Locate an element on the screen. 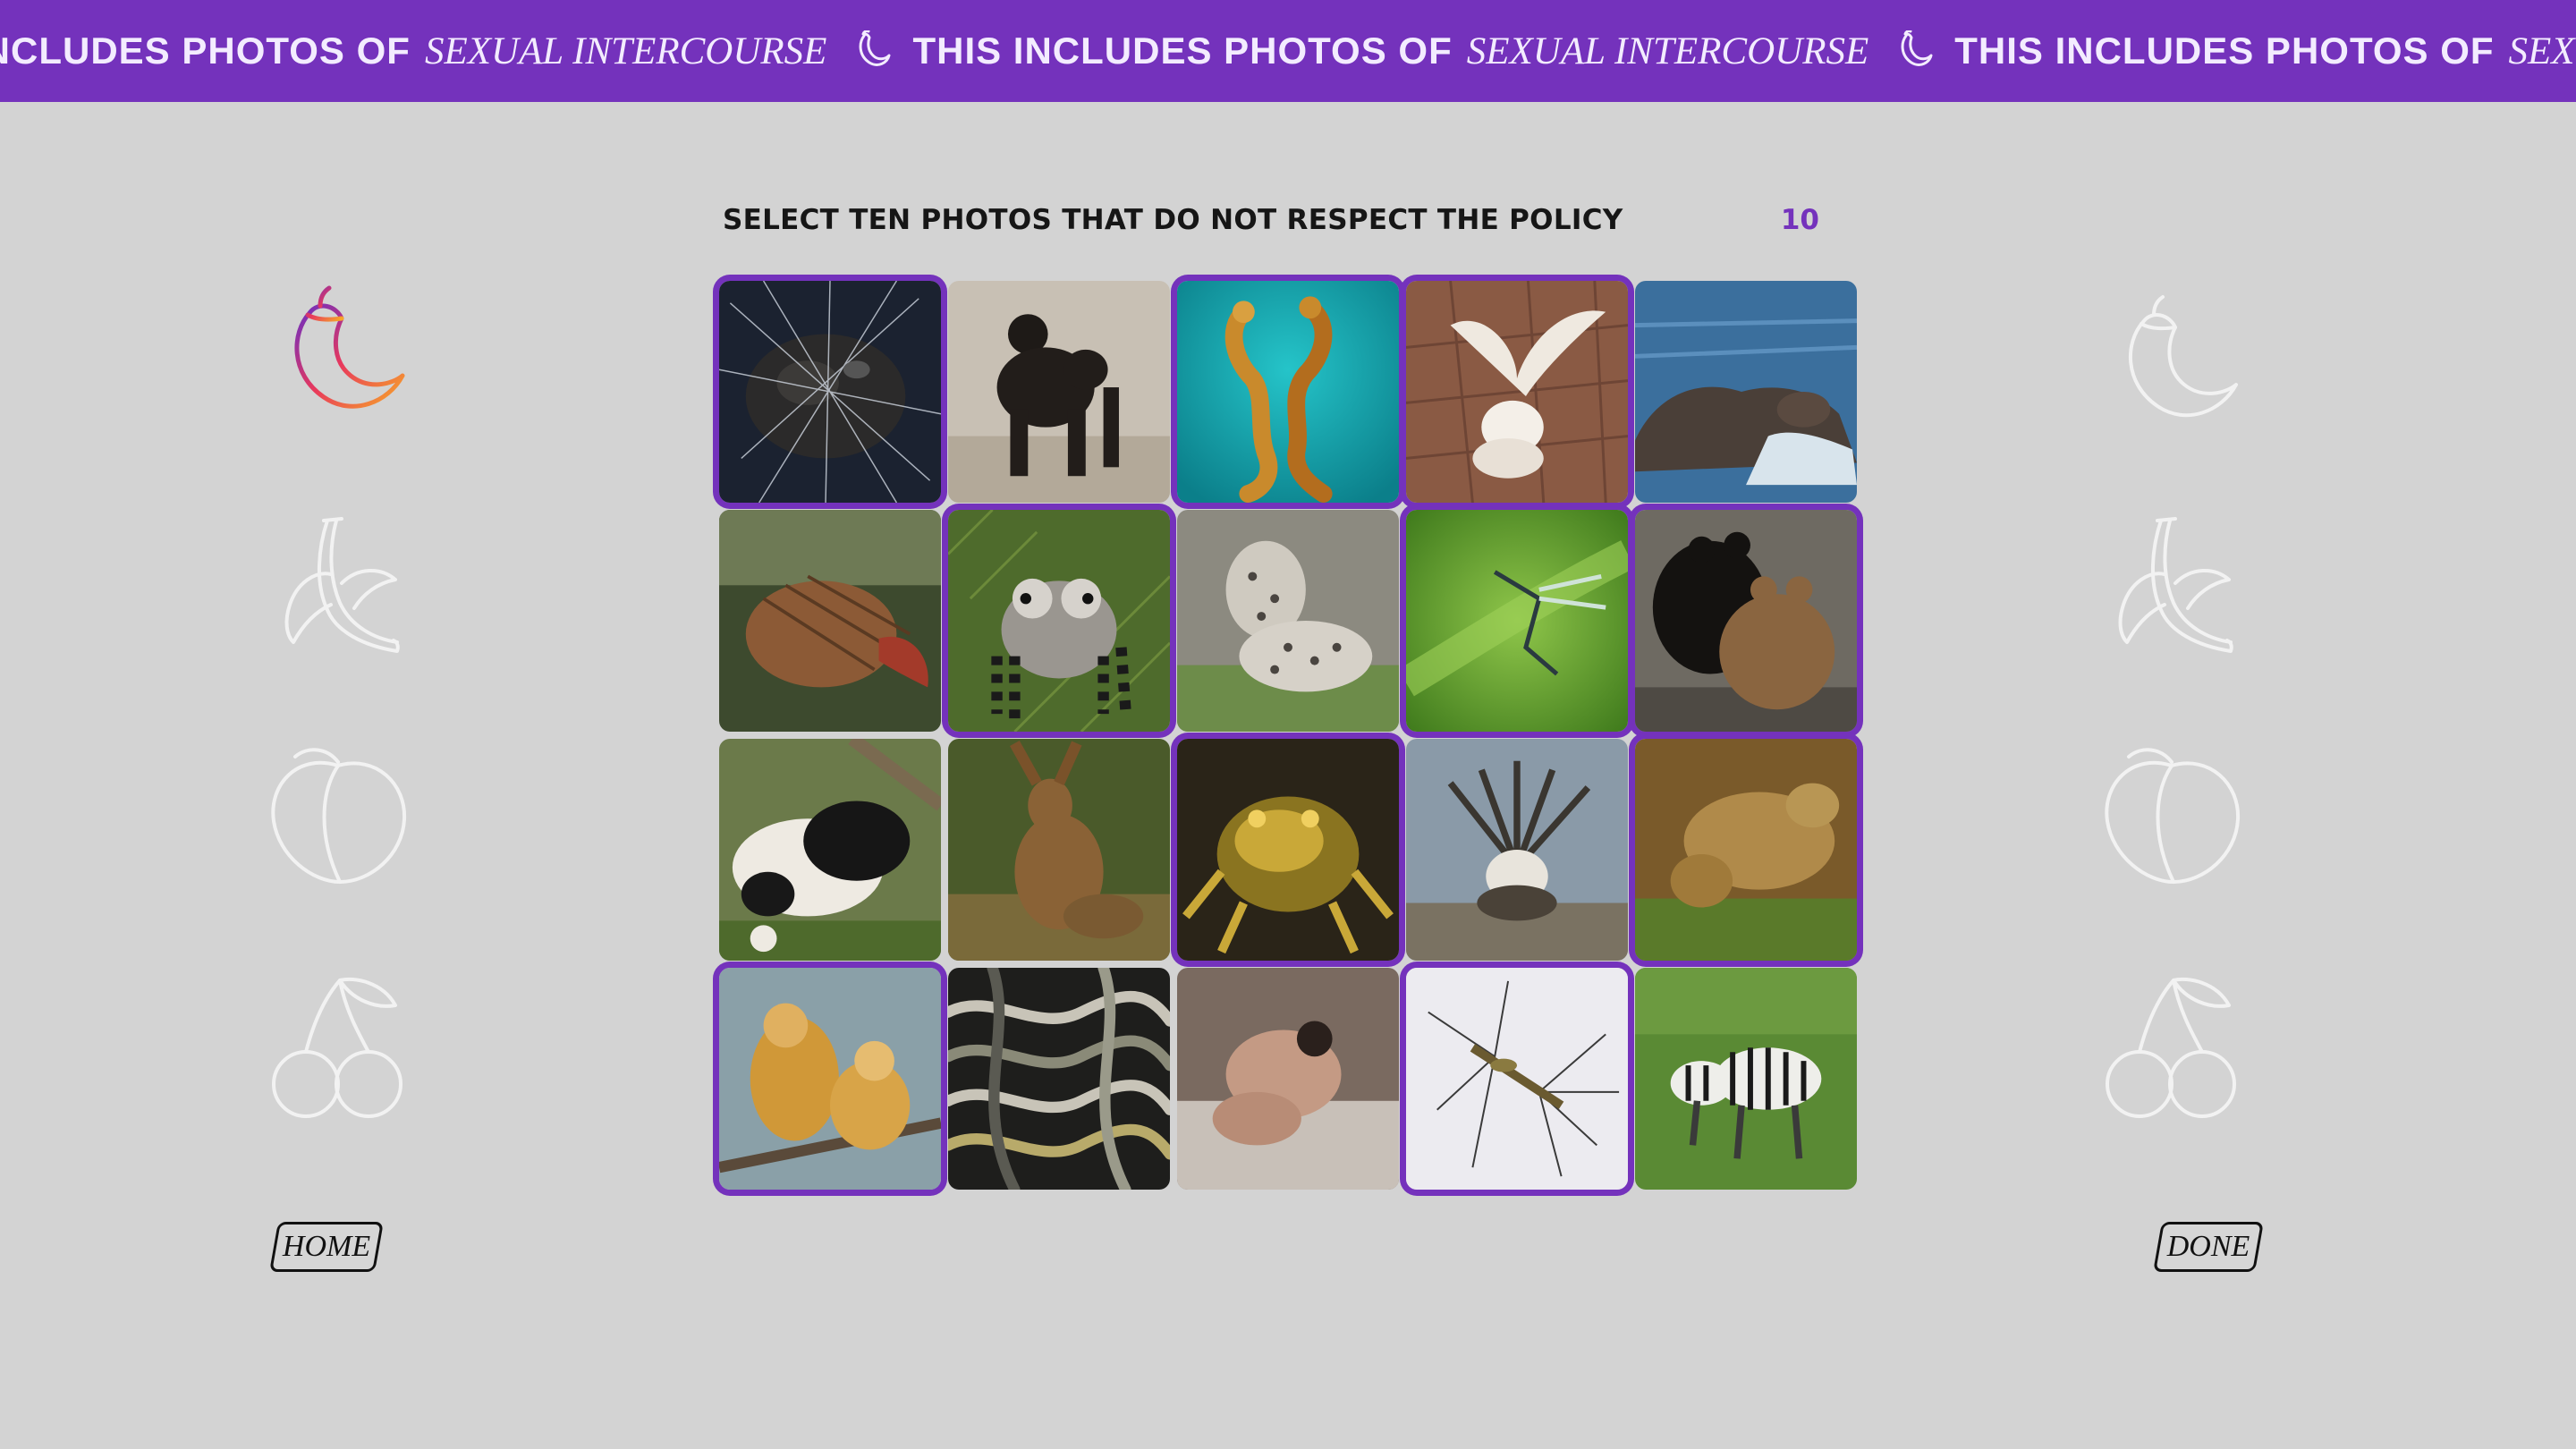 The width and height of the screenshot is (2576, 1449). photo-tile-seahorses is located at coordinates (1288, 392).